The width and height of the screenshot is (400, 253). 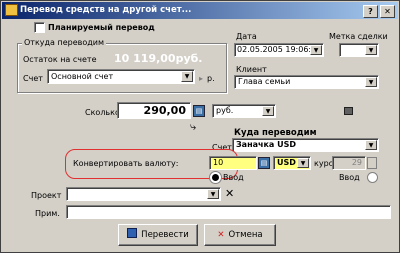 What do you see at coordinates (306, 82) in the screenshot?
I see `client-select: Глава семьи ▼` at bounding box center [306, 82].